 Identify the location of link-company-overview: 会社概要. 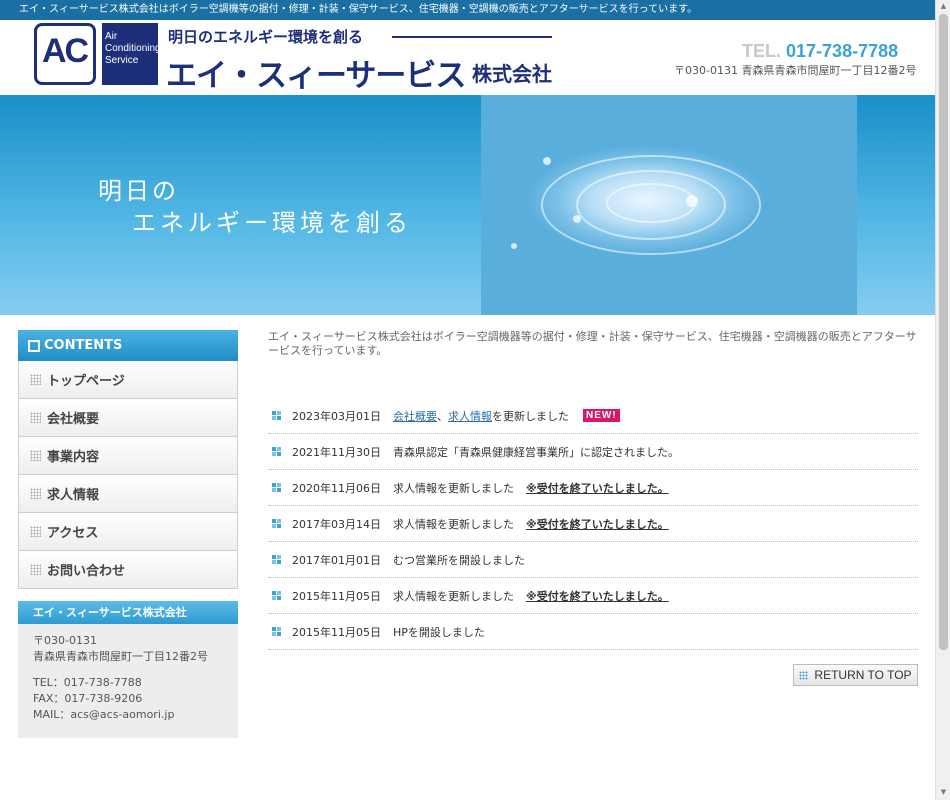
(415, 416).